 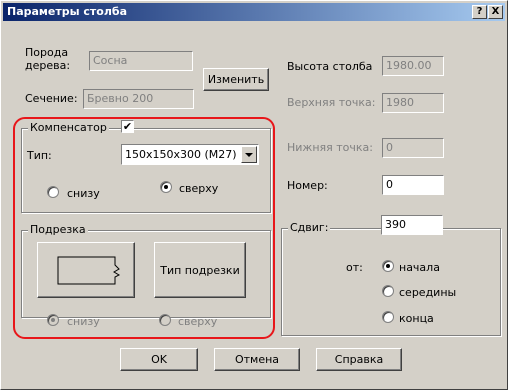 I want to click on section-field: Бревно 200, so click(x=138, y=99).